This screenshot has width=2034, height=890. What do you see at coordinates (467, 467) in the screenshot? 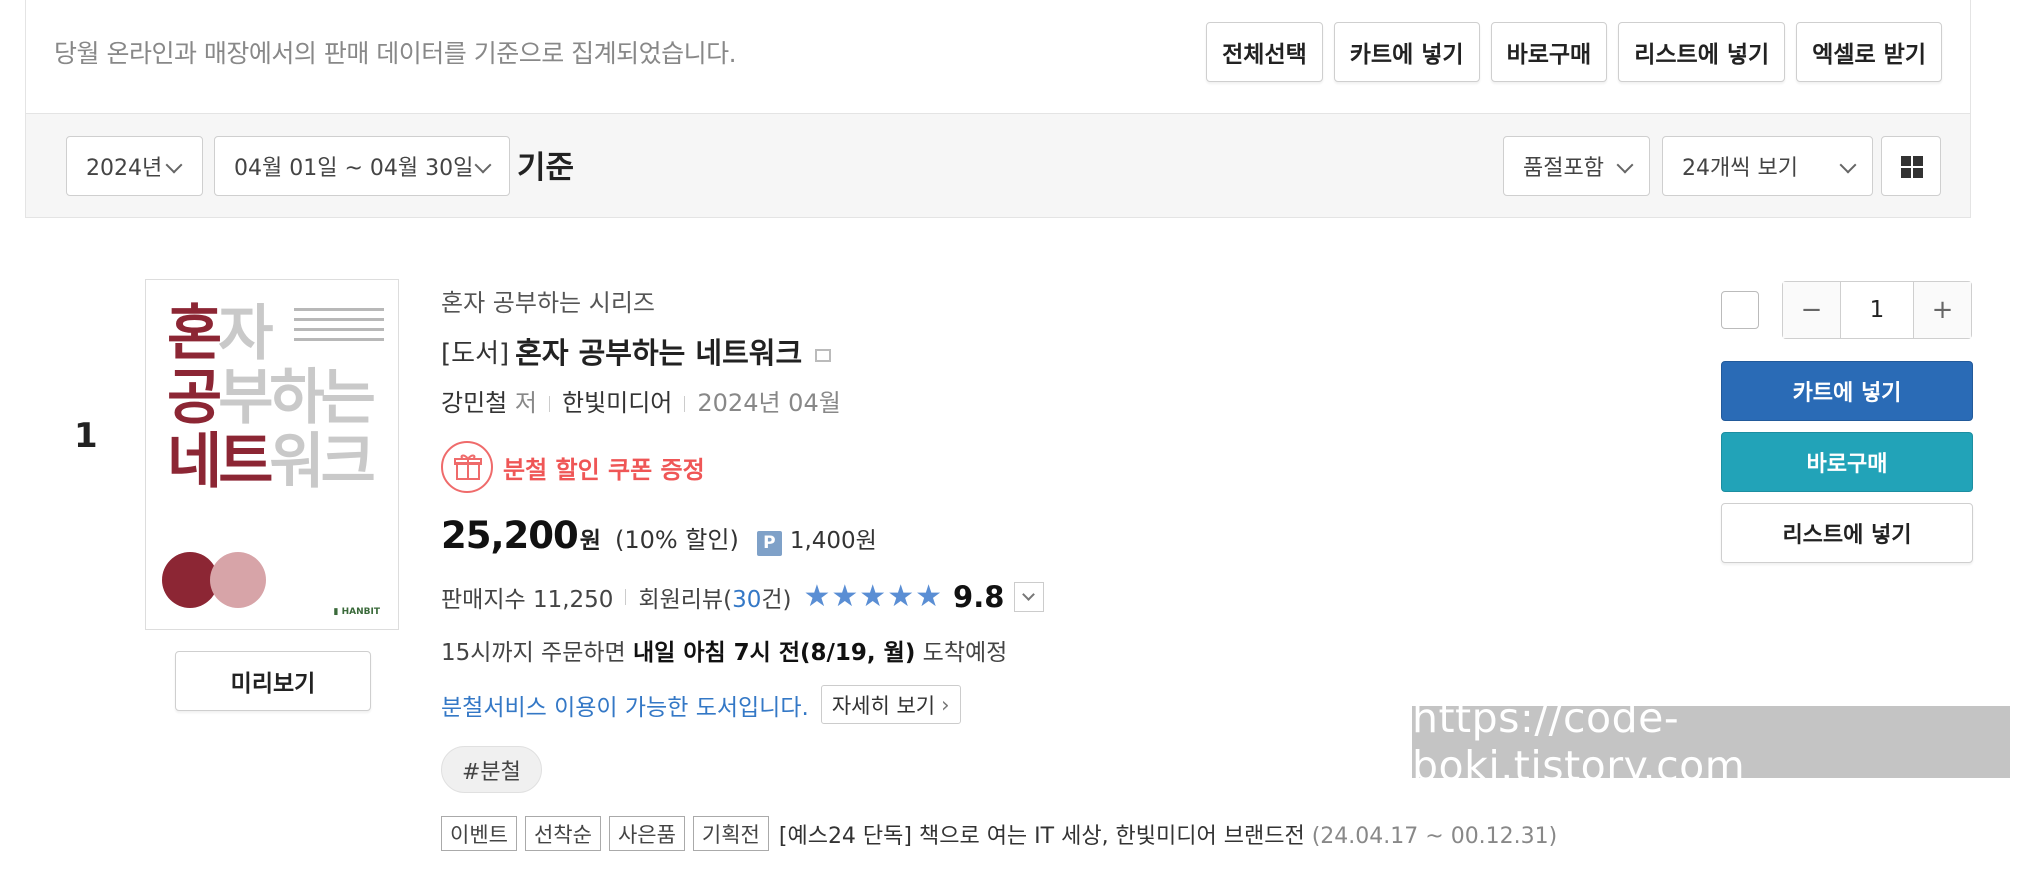
I see `gift-icon` at bounding box center [467, 467].